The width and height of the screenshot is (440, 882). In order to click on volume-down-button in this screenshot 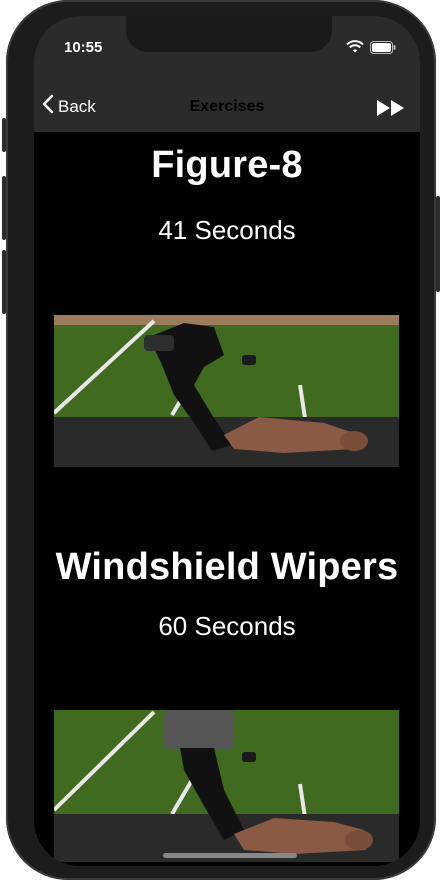, I will do `click(4, 282)`.